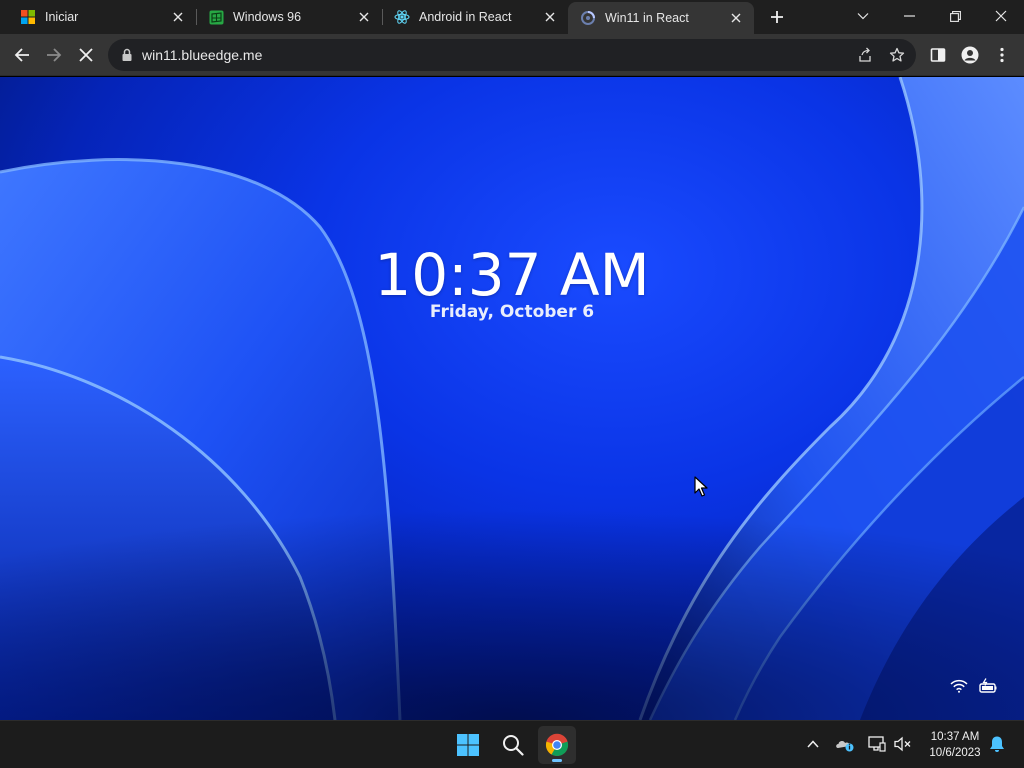 This screenshot has height=768, width=1024. What do you see at coordinates (955, 737) in the screenshot?
I see `taskbar-time: 10:37 AM` at bounding box center [955, 737].